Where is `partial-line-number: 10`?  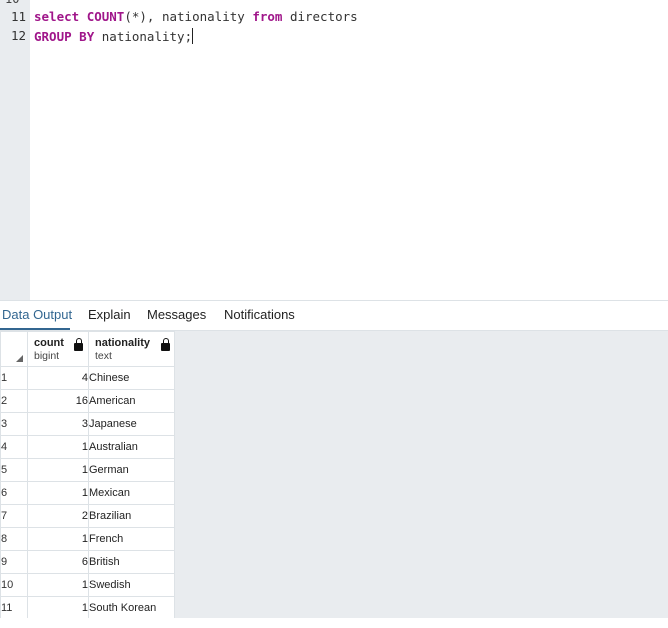
partial-line-number: 10 is located at coordinates (15, 2).